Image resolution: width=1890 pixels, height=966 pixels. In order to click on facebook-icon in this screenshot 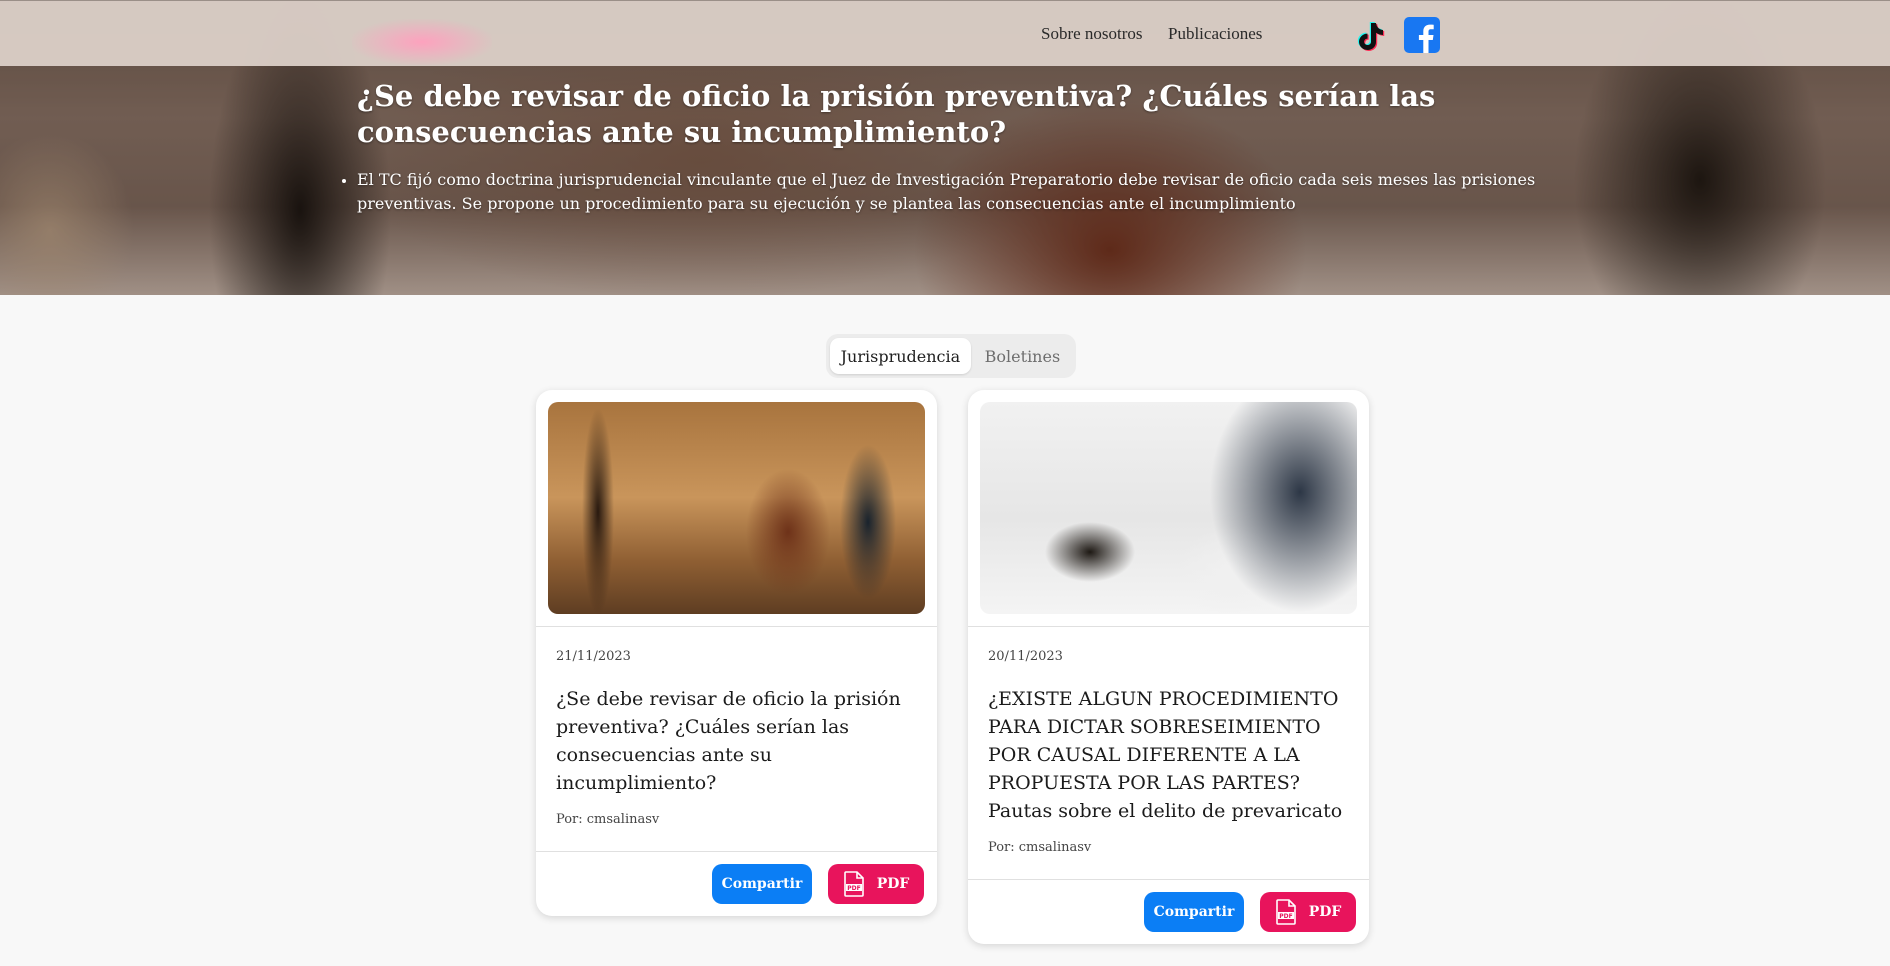, I will do `click(1422, 35)`.